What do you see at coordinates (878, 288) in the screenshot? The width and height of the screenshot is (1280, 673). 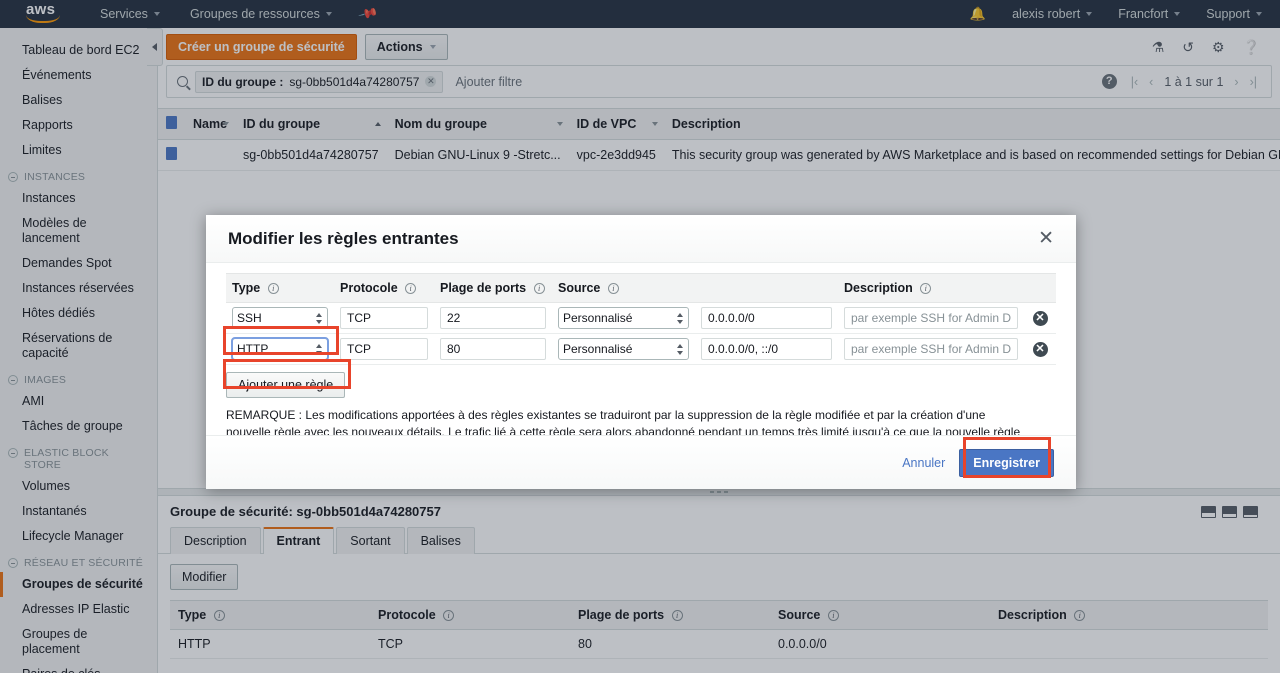 I see `rules-column-description-label: Description` at bounding box center [878, 288].